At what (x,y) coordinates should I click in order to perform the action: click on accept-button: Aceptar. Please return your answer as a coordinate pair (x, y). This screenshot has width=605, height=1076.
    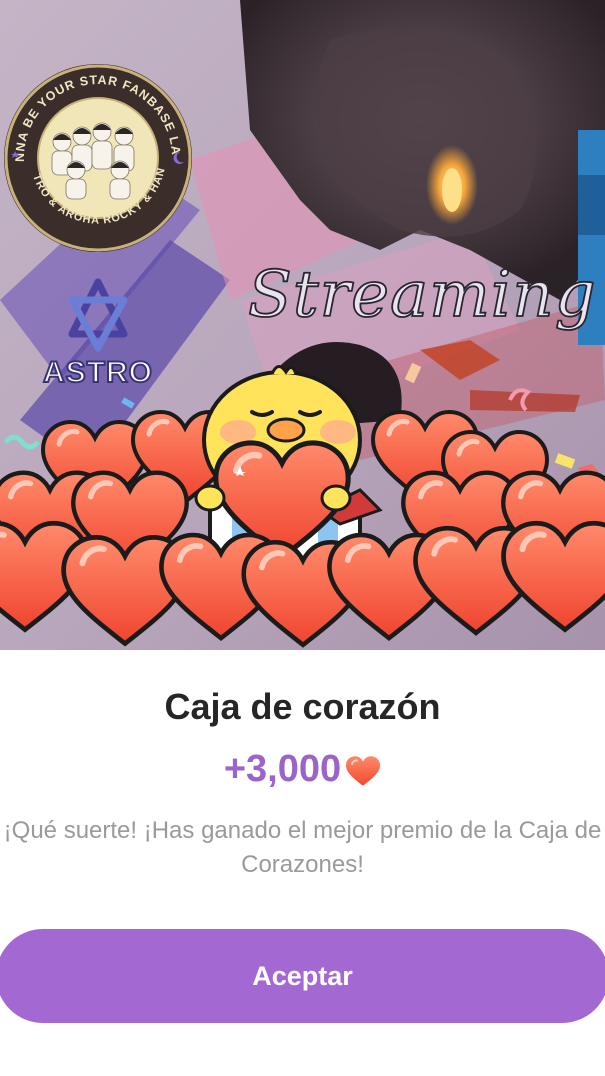
    Looking at the image, I should click on (302, 976).